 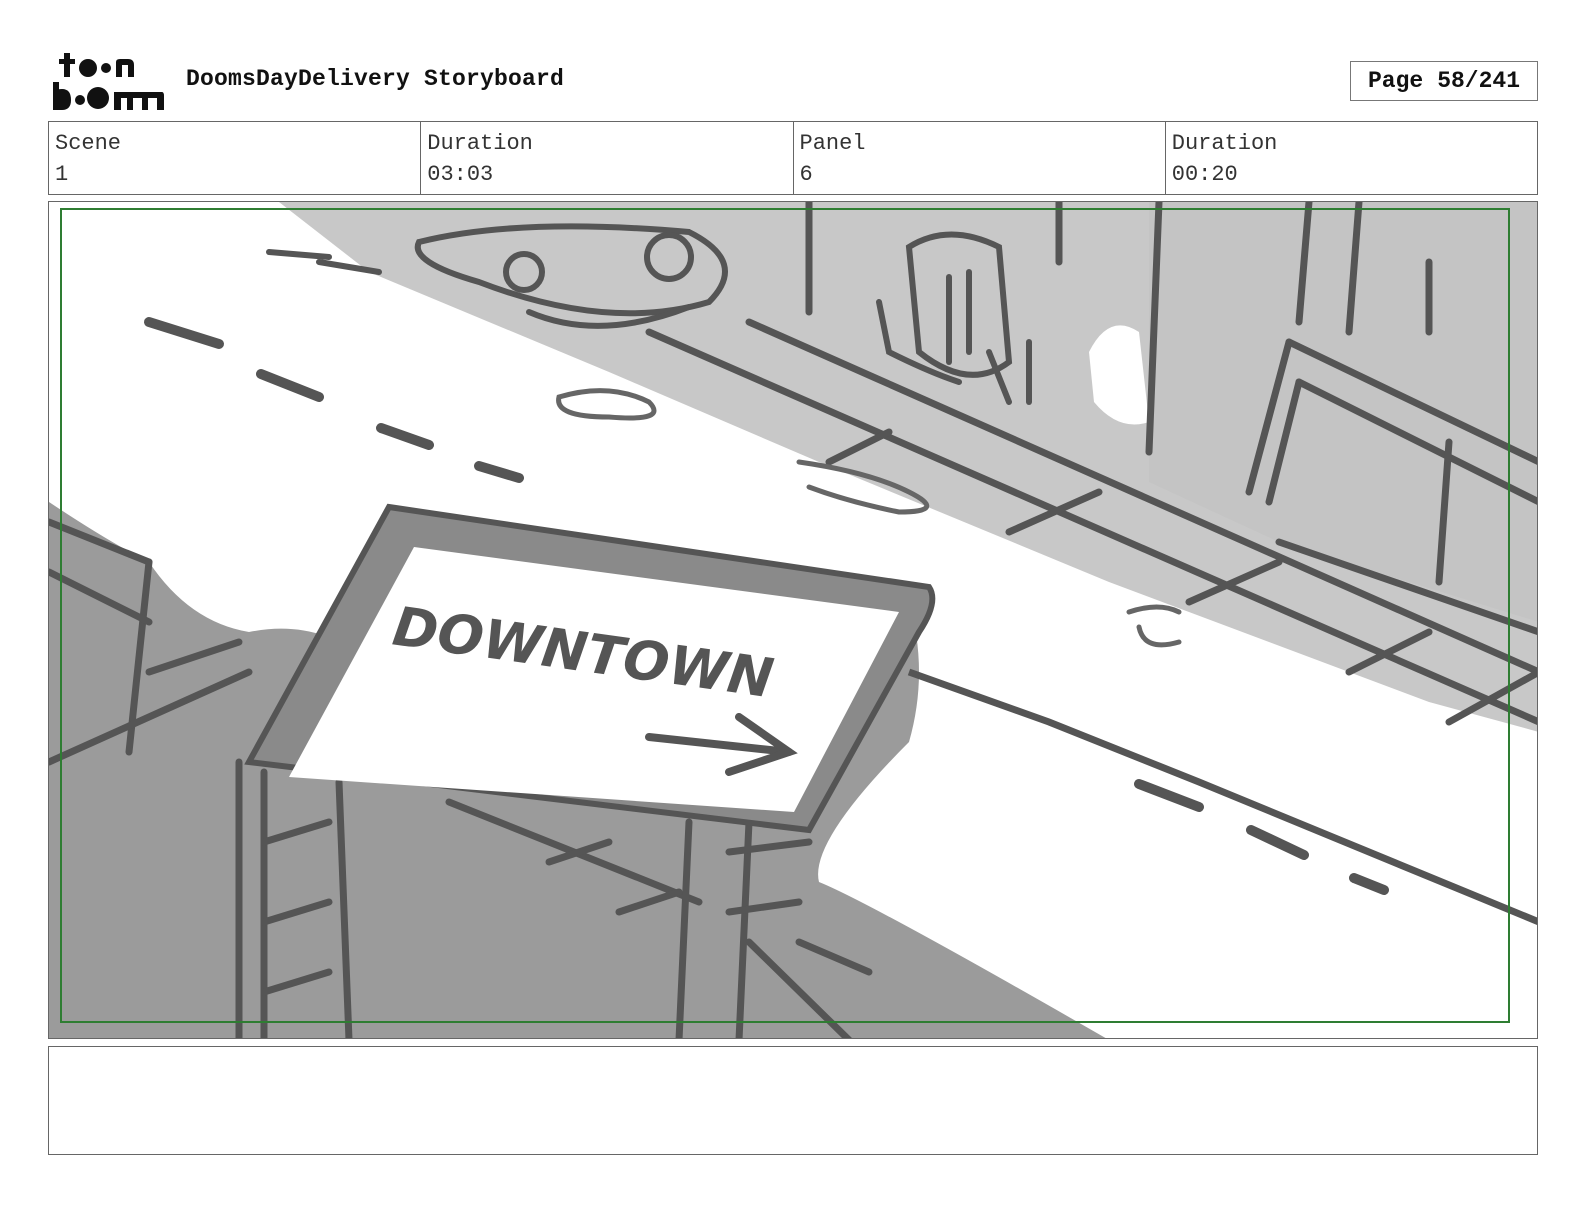 I want to click on scene-duration-label: Duration, so click(x=480, y=143).